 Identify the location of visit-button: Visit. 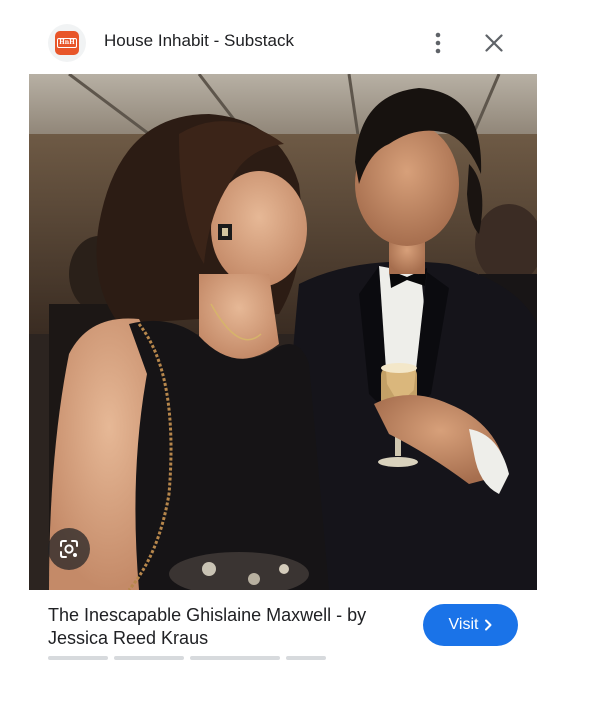
(470, 625).